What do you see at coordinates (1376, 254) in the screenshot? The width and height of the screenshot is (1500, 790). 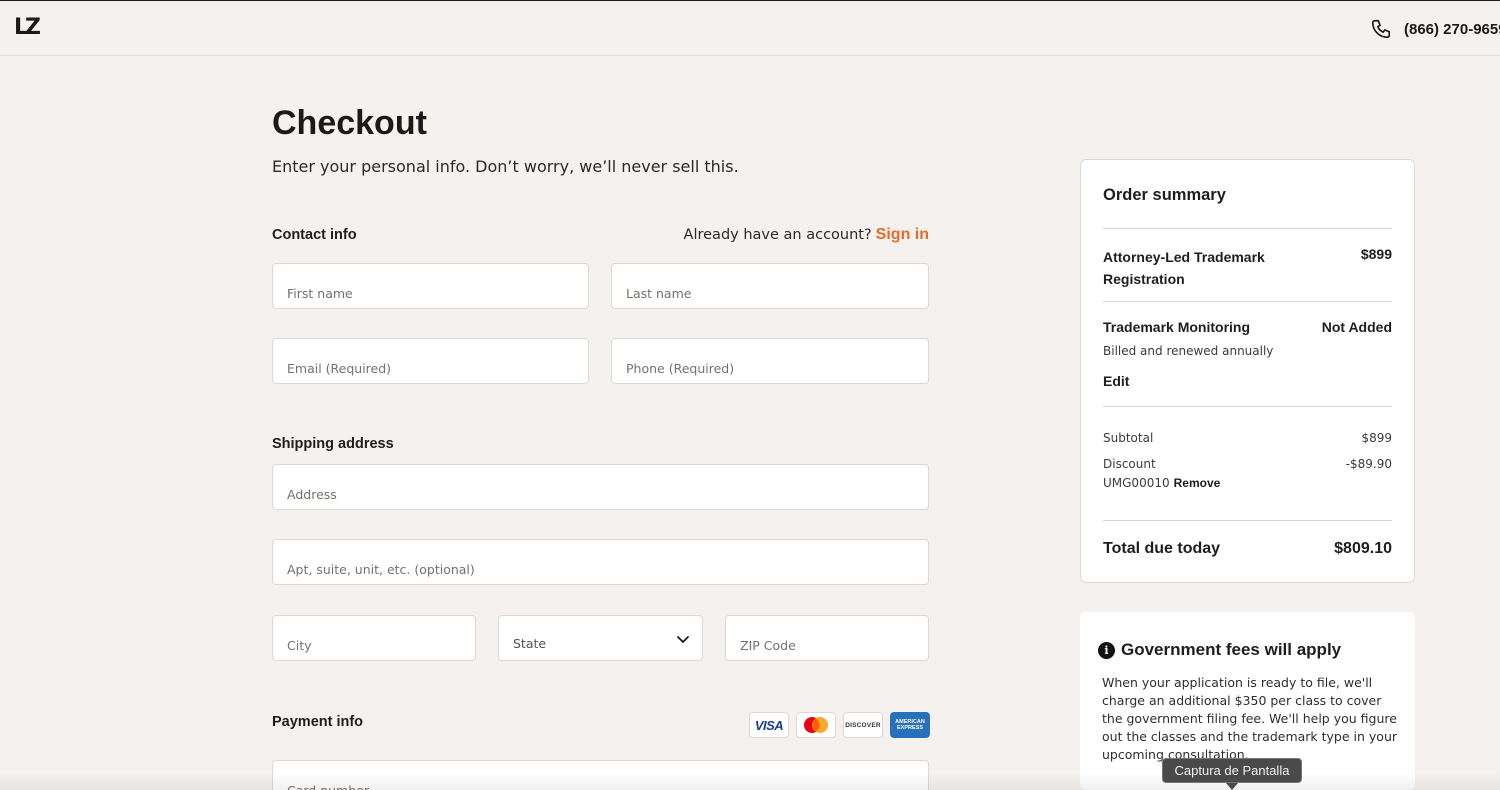 I see `item-price: $899` at bounding box center [1376, 254].